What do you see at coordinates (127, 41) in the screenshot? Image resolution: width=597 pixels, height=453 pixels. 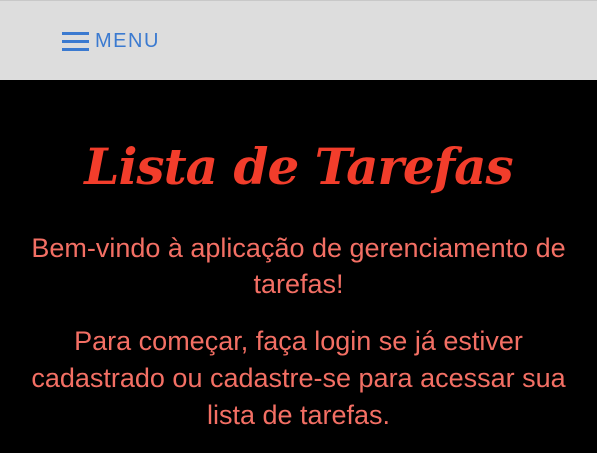 I see `menu-label: MENU` at bounding box center [127, 41].